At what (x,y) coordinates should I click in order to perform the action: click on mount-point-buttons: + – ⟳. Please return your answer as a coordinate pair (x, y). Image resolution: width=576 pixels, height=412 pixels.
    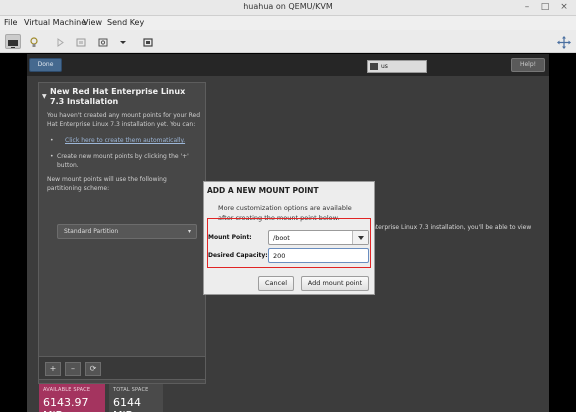
    Looking at the image, I should click on (122, 368).